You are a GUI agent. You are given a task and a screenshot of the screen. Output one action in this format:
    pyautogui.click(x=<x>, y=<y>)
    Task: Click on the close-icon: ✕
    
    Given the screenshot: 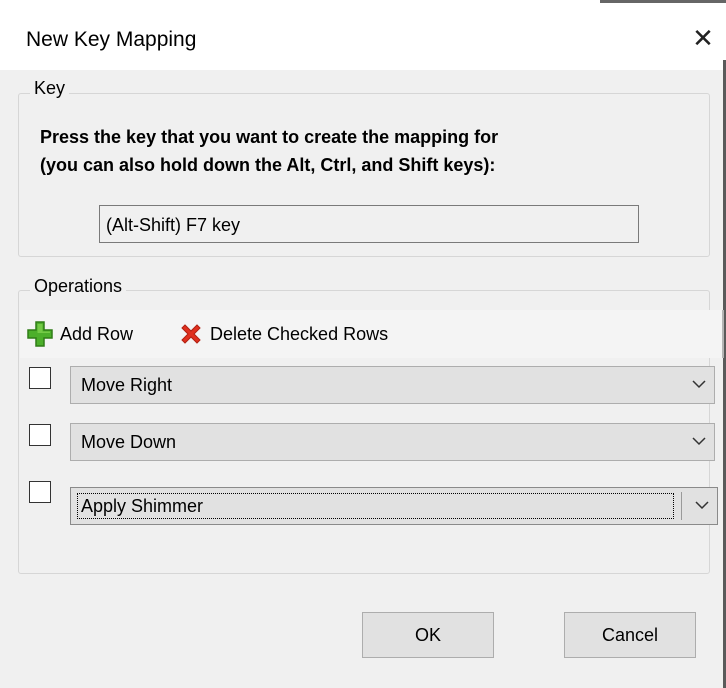 What is the action you would take?
    pyautogui.click(x=703, y=37)
    